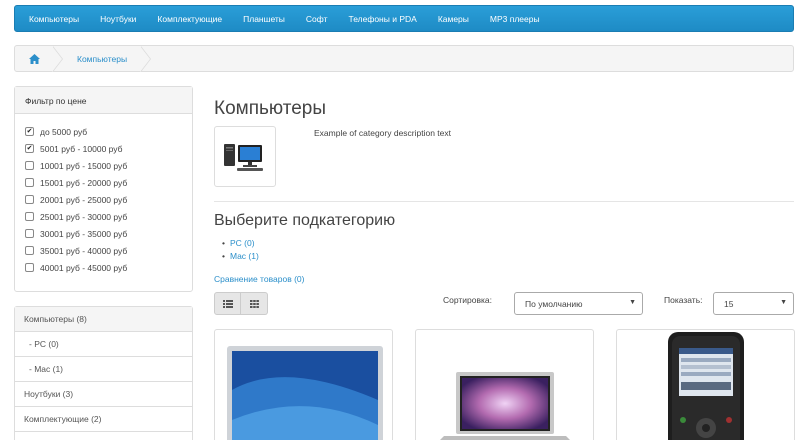 Image resolution: width=806 pixels, height=440 pixels. I want to click on monitor-product-image, so click(305, 393).